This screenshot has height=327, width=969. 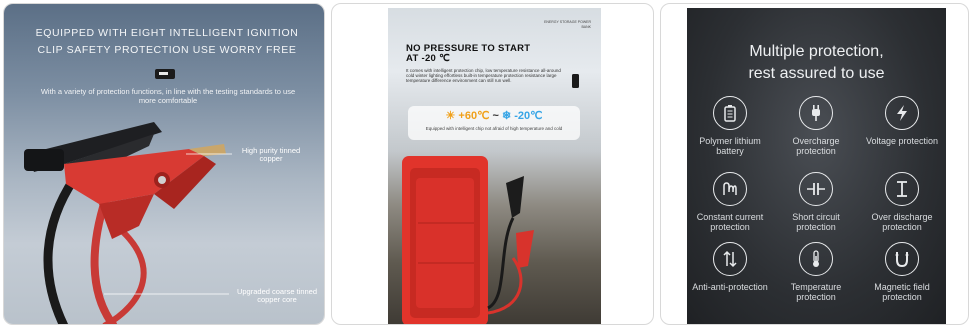 What do you see at coordinates (902, 141) in the screenshot?
I see `protection-label: Voltage protection` at bounding box center [902, 141].